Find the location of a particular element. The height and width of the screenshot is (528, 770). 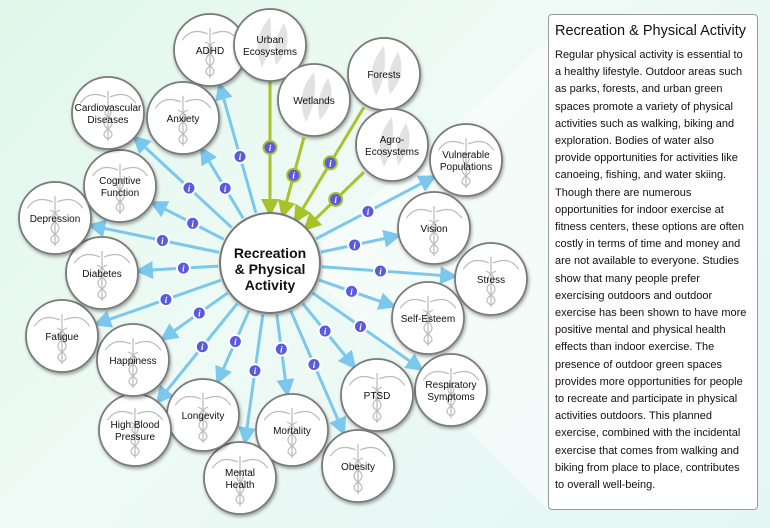

node-ptsd: PTSD is located at coordinates (377, 395).